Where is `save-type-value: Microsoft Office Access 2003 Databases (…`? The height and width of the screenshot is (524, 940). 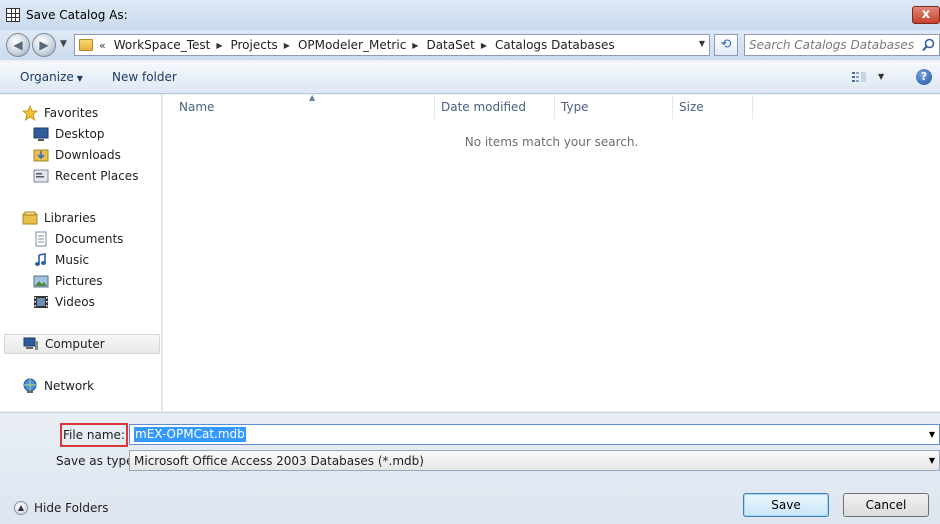 save-type-value: Microsoft Office Access 2003 Databases (… is located at coordinates (279, 461).